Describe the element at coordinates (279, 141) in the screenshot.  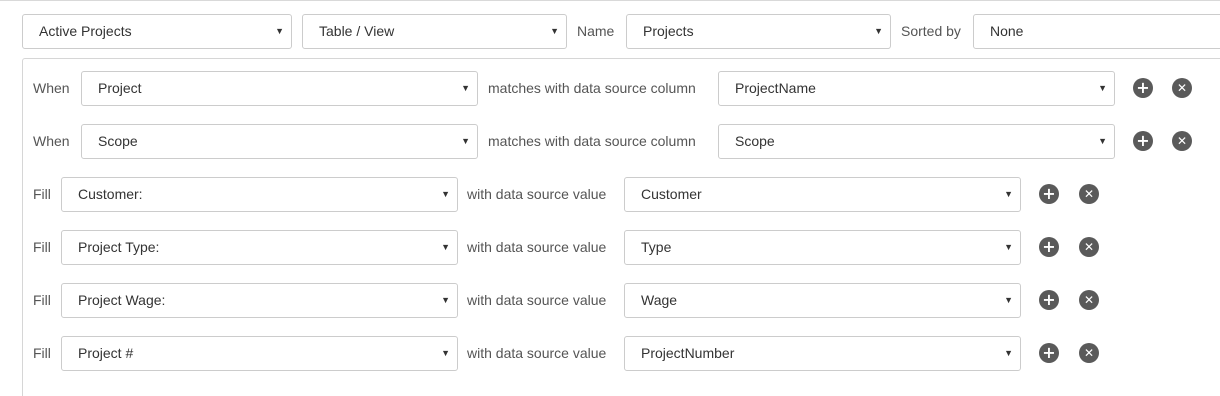
I see `rule-field-select: Scope ▼` at that location.